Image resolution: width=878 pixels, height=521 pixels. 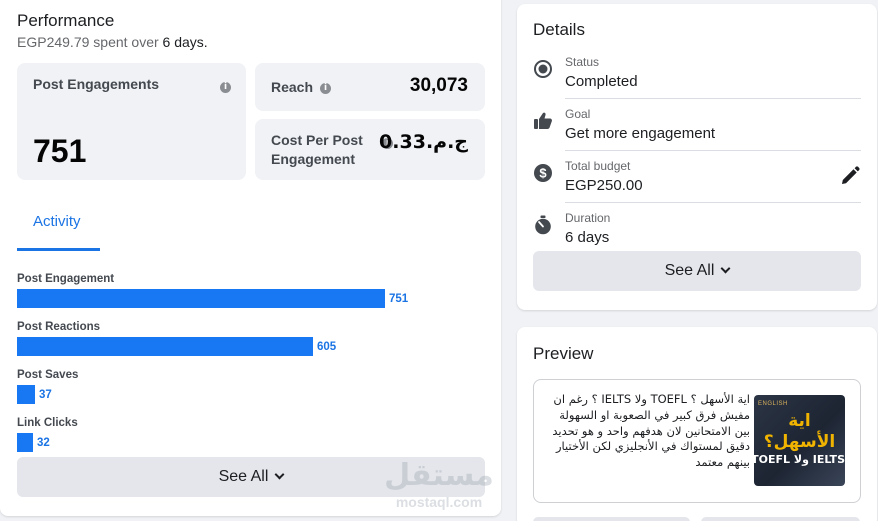 What do you see at coordinates (96, 84) in the screenshot?
I see `metric-label: Post Engagements` at bounding box center [96, 84].